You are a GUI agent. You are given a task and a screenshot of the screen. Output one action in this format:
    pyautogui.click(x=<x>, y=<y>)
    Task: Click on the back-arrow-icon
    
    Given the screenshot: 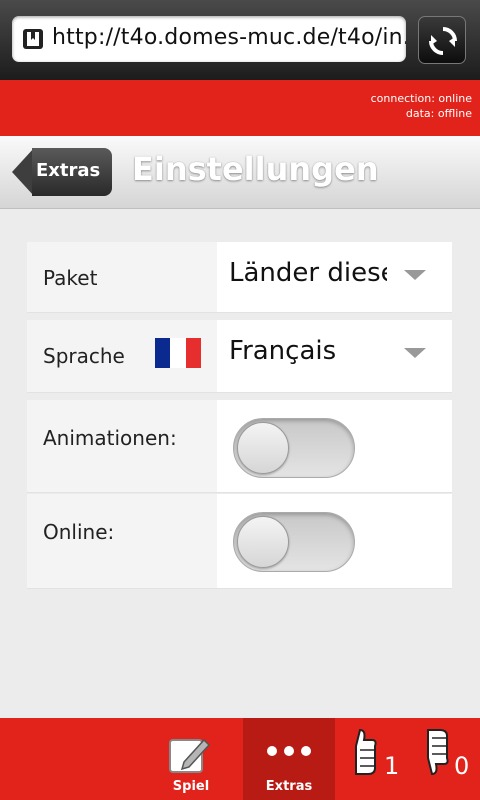 What is the action you would take?
    pyautogui.click(x=23, y=172)
    